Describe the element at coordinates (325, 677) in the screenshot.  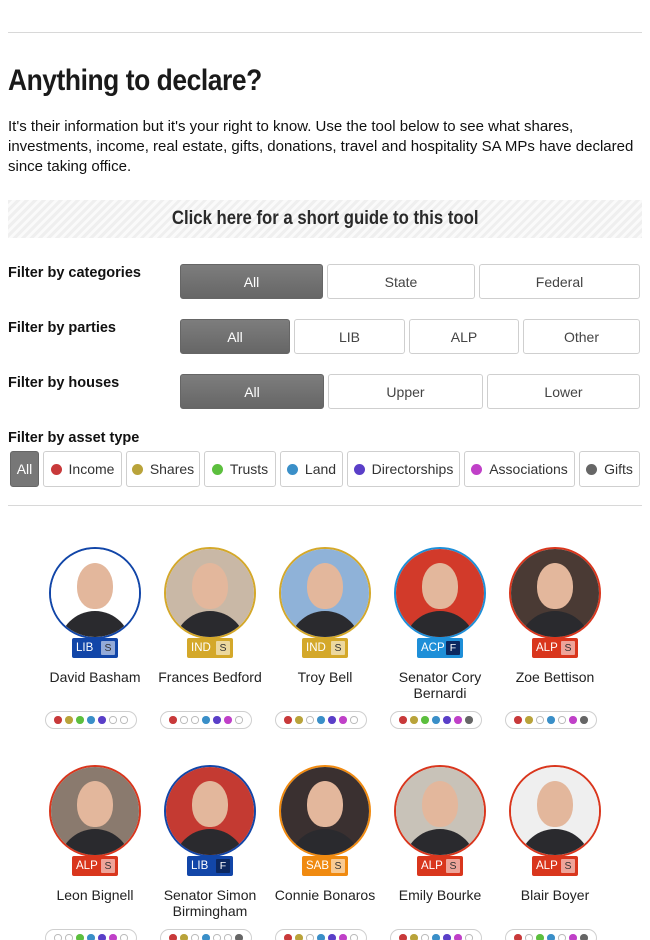
I see `mp-name: Troy Bell` at that location.